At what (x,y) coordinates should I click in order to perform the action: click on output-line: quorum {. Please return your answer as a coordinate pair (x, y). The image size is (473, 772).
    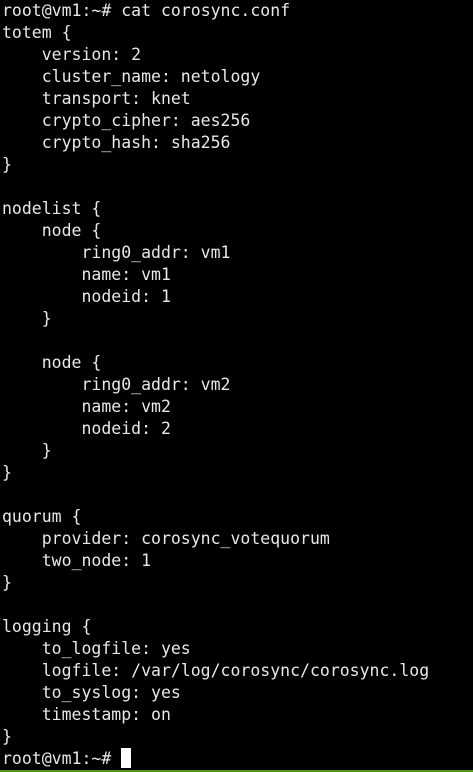
    Looking at the image, I should click on (42, 516).